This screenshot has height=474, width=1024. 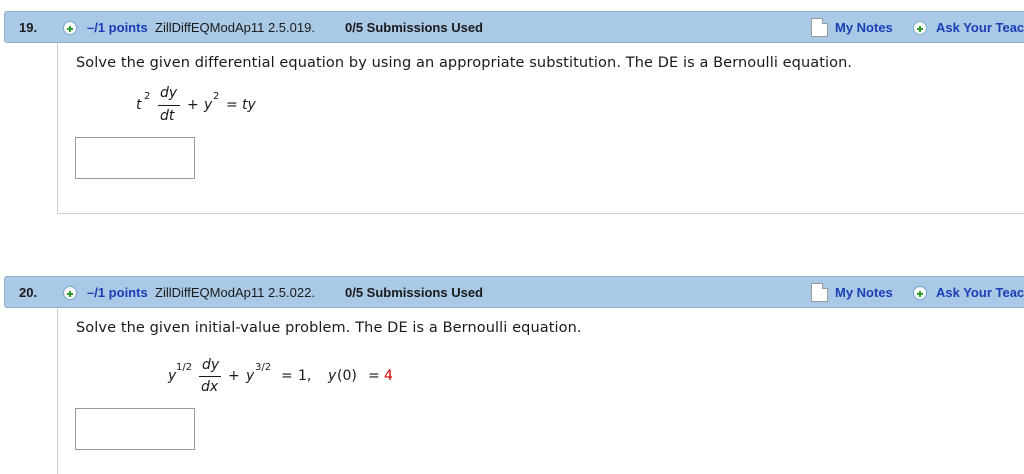 I want to click on equation: y 1/2 dy dx + y 3/2 = 1, y (0) = 4, so click(x=298, y=376).